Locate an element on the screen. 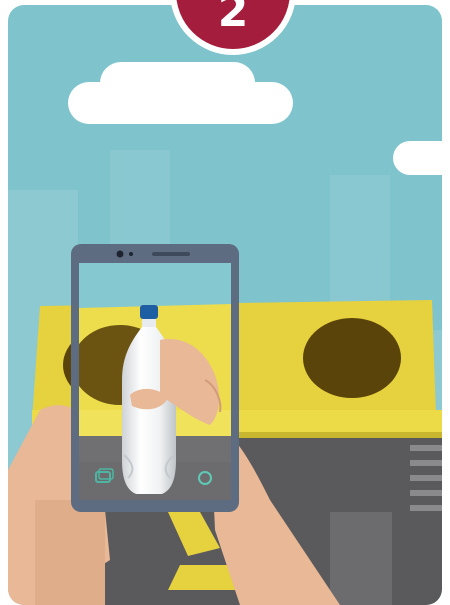 The width and height of the screenshot is (450, 605). step-number: 2 is located at coordinates (233, 18).